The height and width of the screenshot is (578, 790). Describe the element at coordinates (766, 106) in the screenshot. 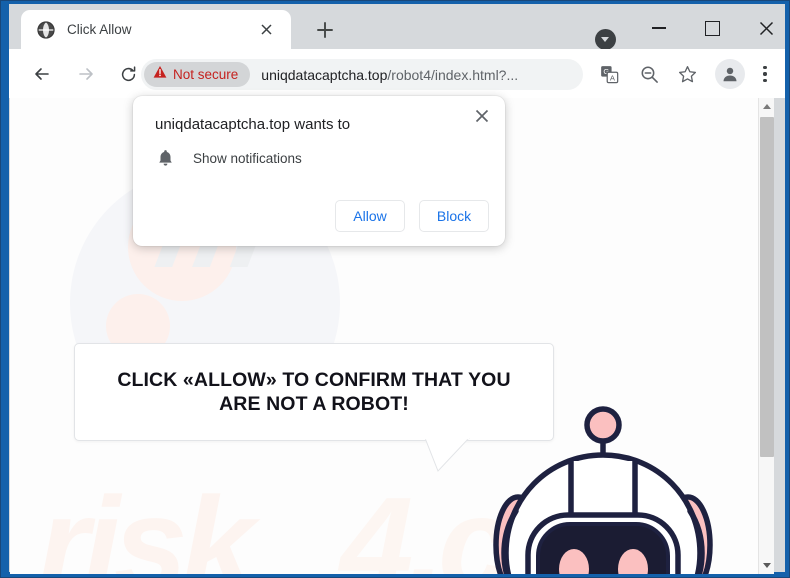

I see `scroll-up-arrow-icon` at that location.